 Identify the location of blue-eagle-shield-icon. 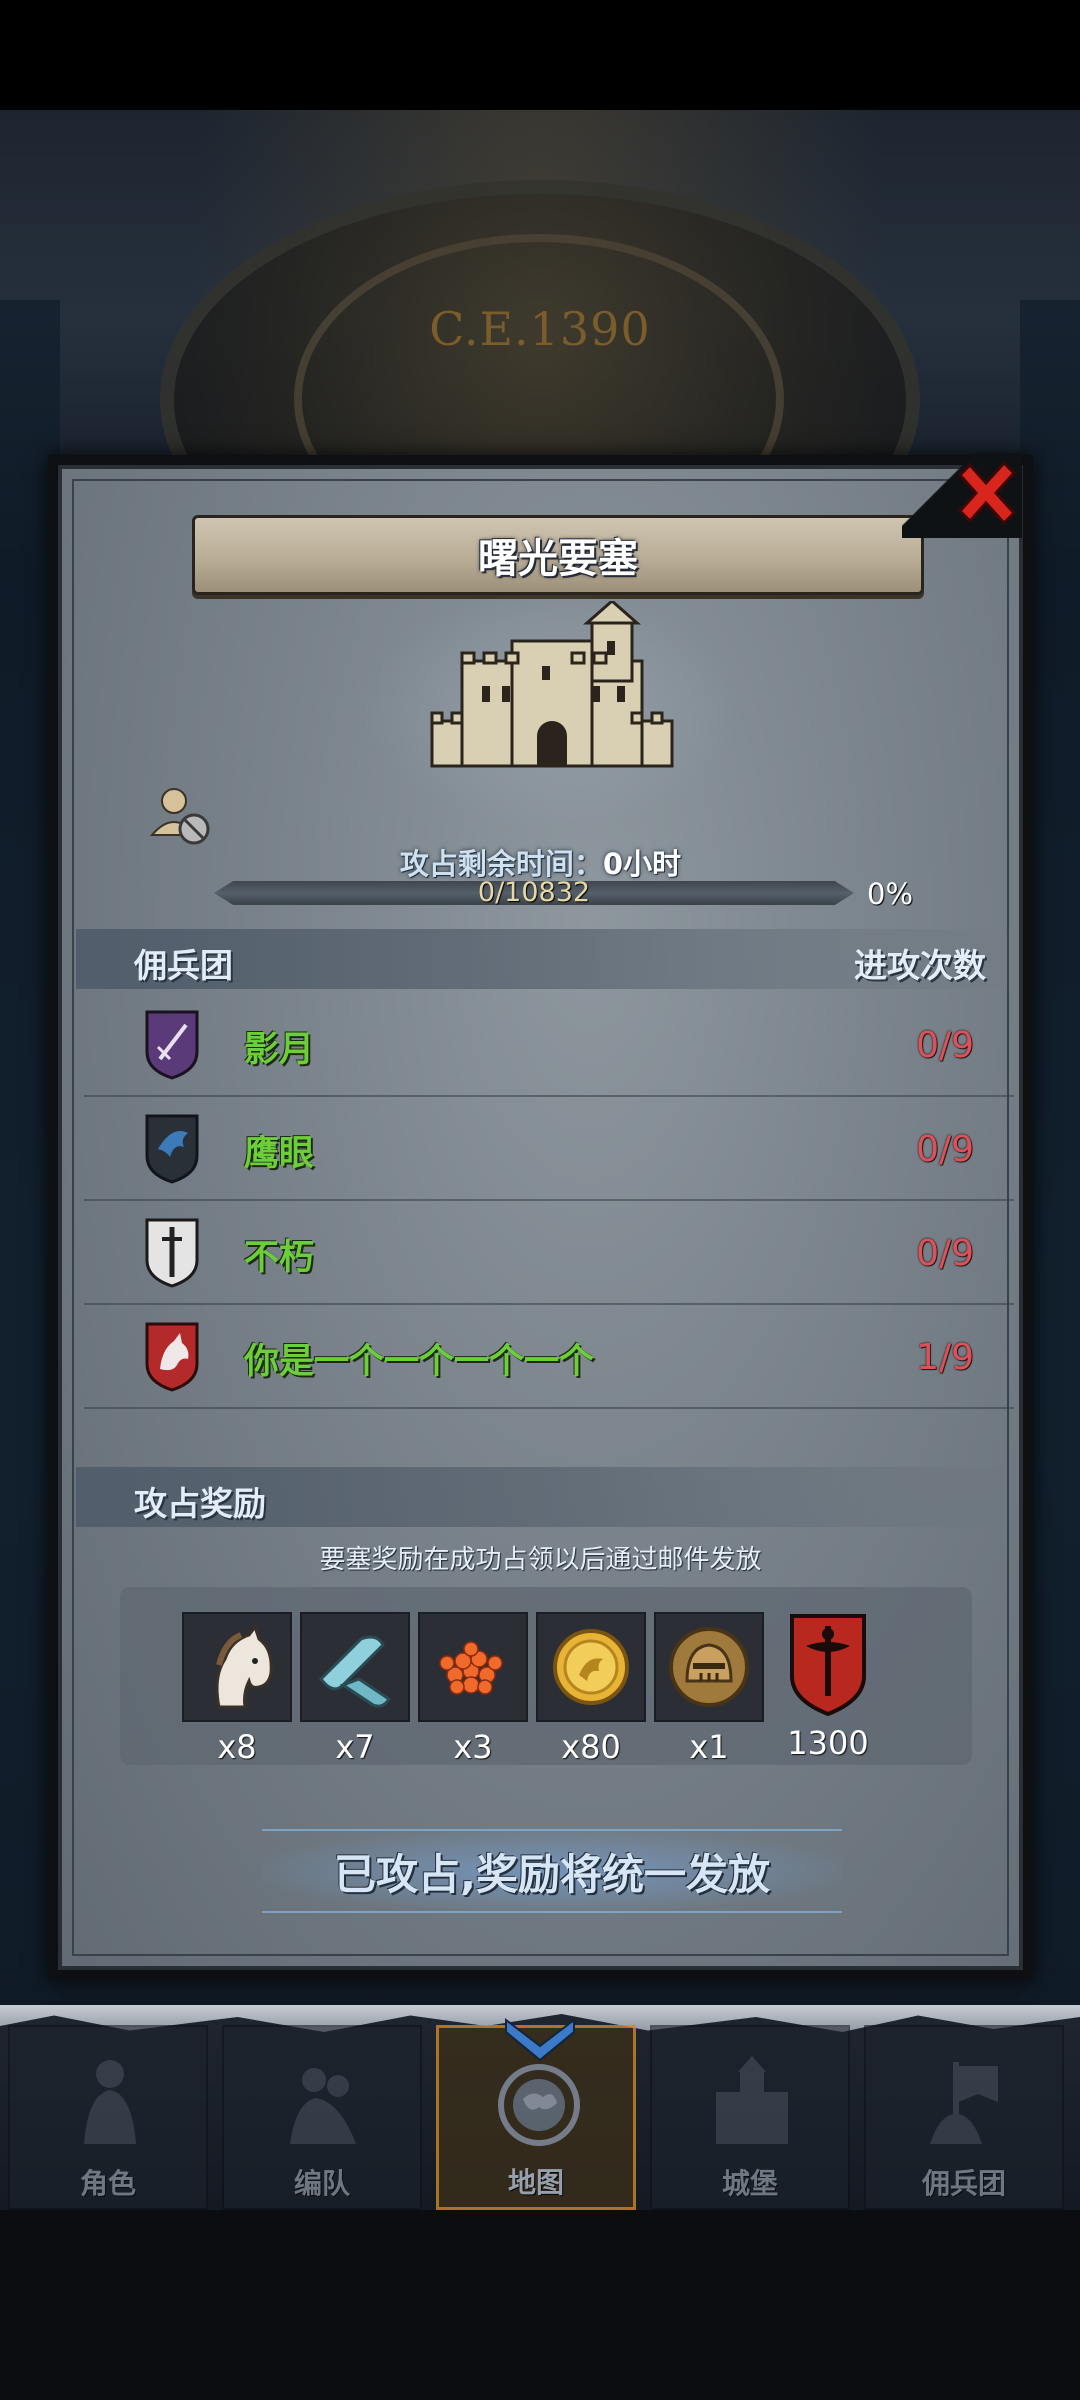
(172, 1149).